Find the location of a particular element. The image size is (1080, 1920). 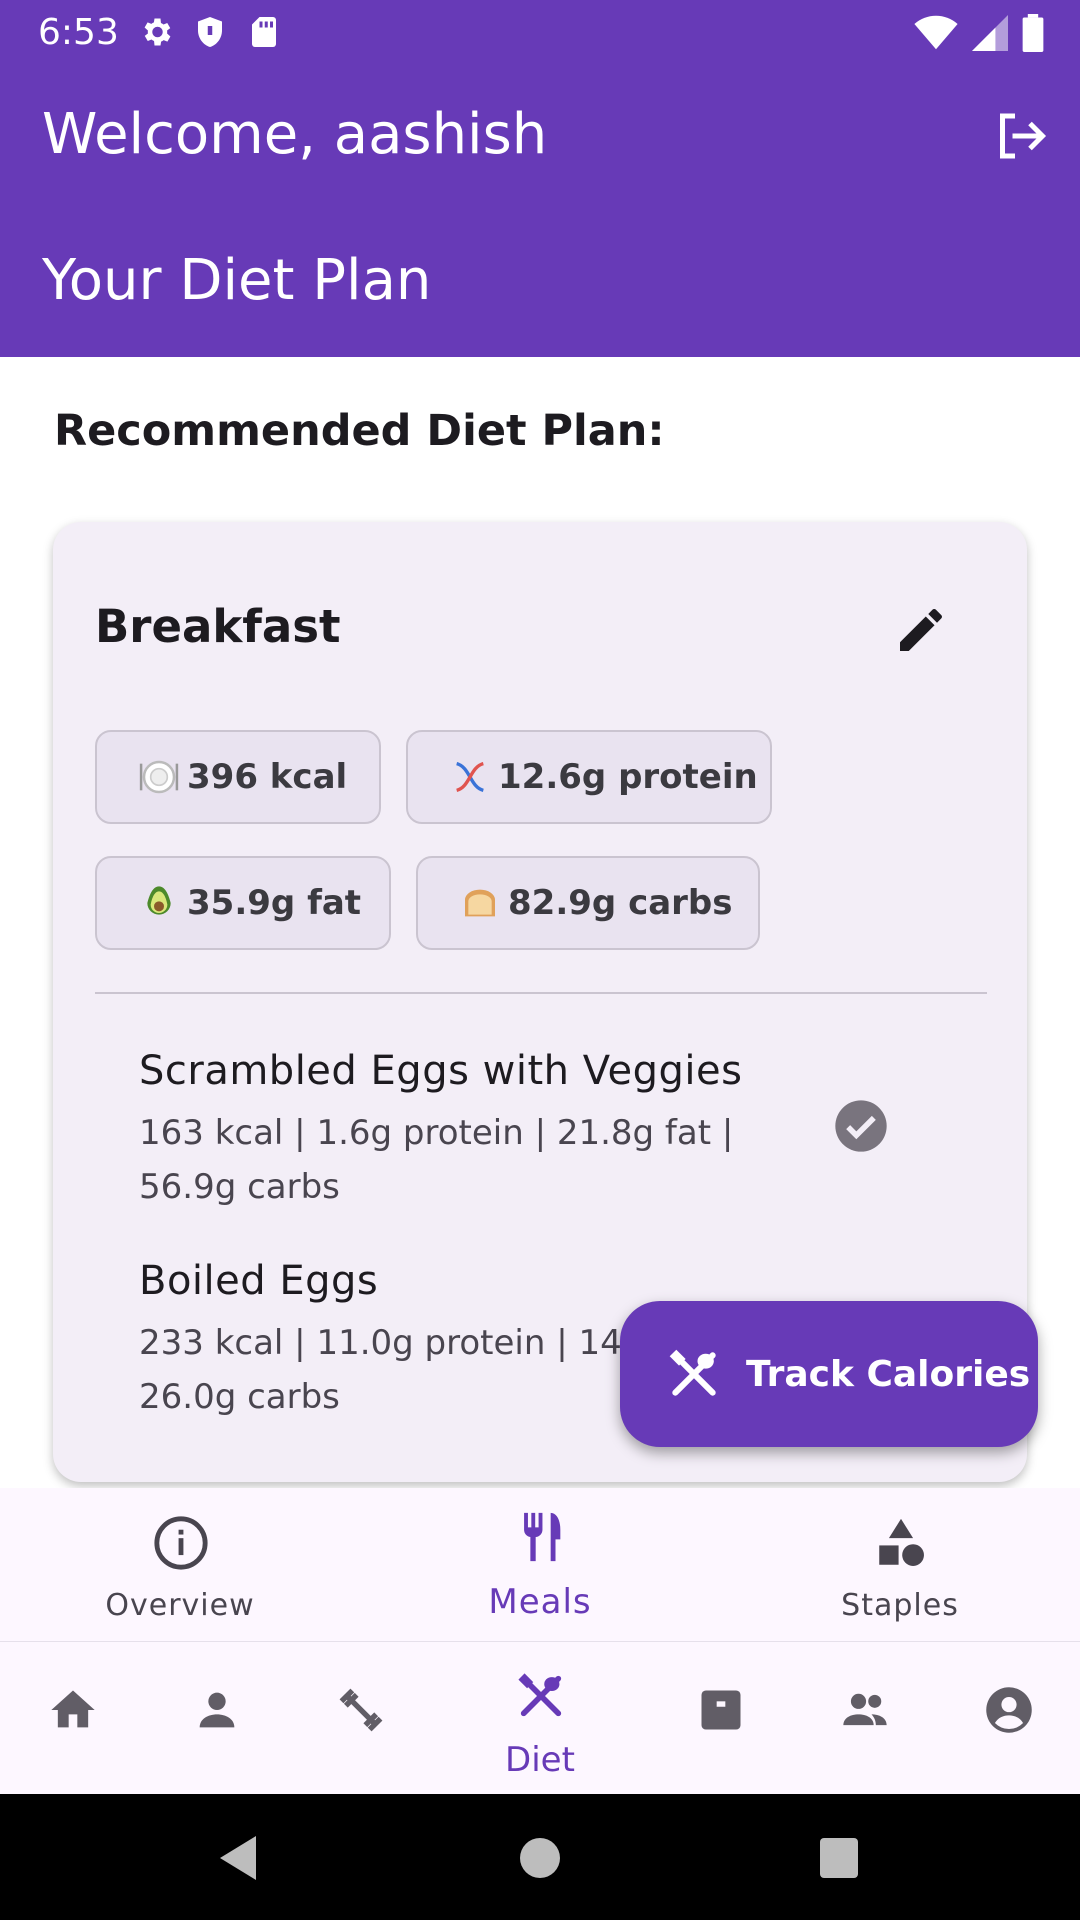

chip-label: 35.9g fat is located at coordinates (274, 903).